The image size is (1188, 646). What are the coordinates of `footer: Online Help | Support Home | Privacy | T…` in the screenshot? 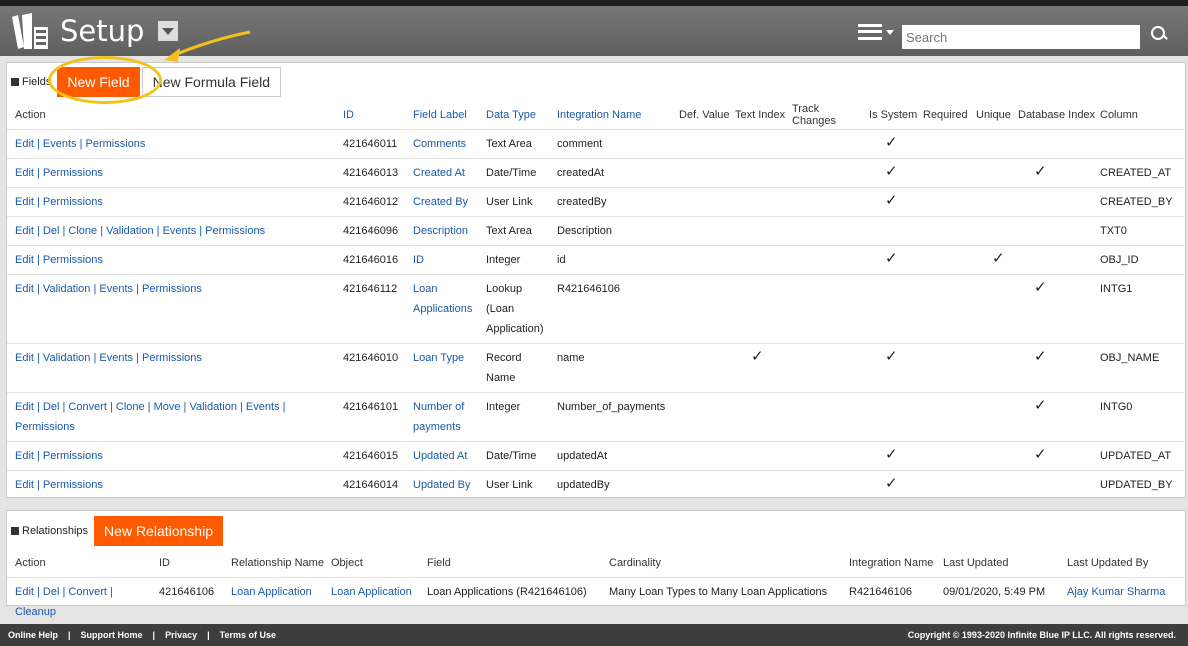 It's located at (594, 635).